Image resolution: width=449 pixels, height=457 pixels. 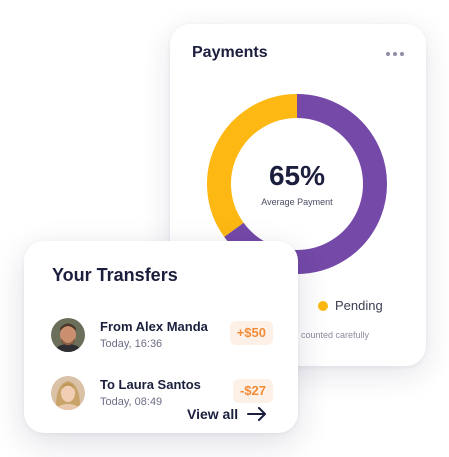 What do you see at coordinates (230, 52) in the screenshot?
I see `payments-title: Payments` at bounding box center [230, 52].